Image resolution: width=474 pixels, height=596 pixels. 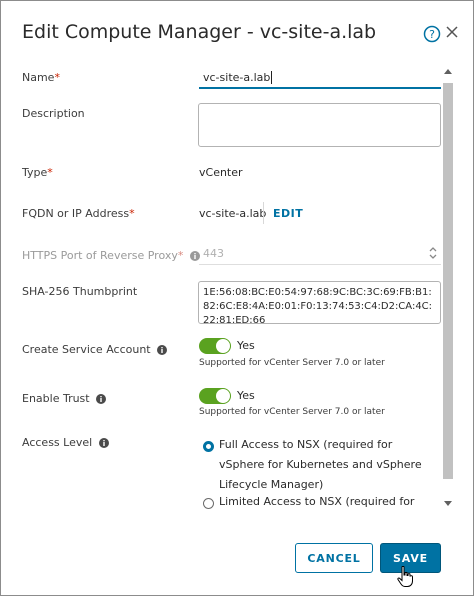 I want to click on fqdn-label: FQDN or IP Address*, so click(x=78, y=213).